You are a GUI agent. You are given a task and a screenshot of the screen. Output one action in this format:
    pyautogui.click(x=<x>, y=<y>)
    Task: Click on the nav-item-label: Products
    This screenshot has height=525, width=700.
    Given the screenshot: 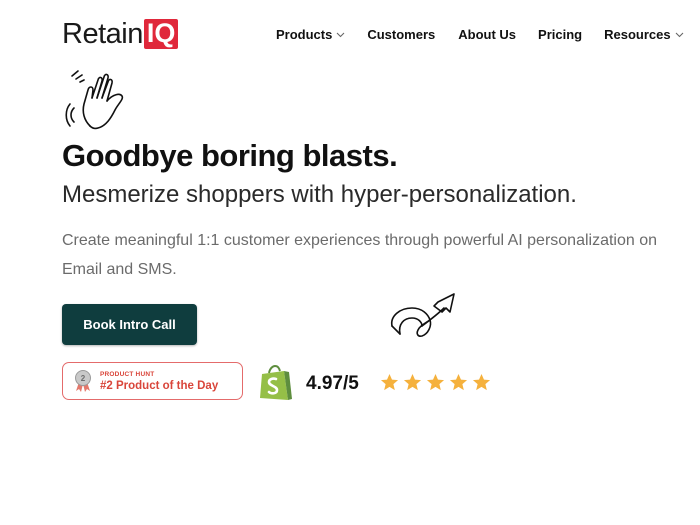 What is the action you would take?
    pyautogui.click(x=304, y=34)
    